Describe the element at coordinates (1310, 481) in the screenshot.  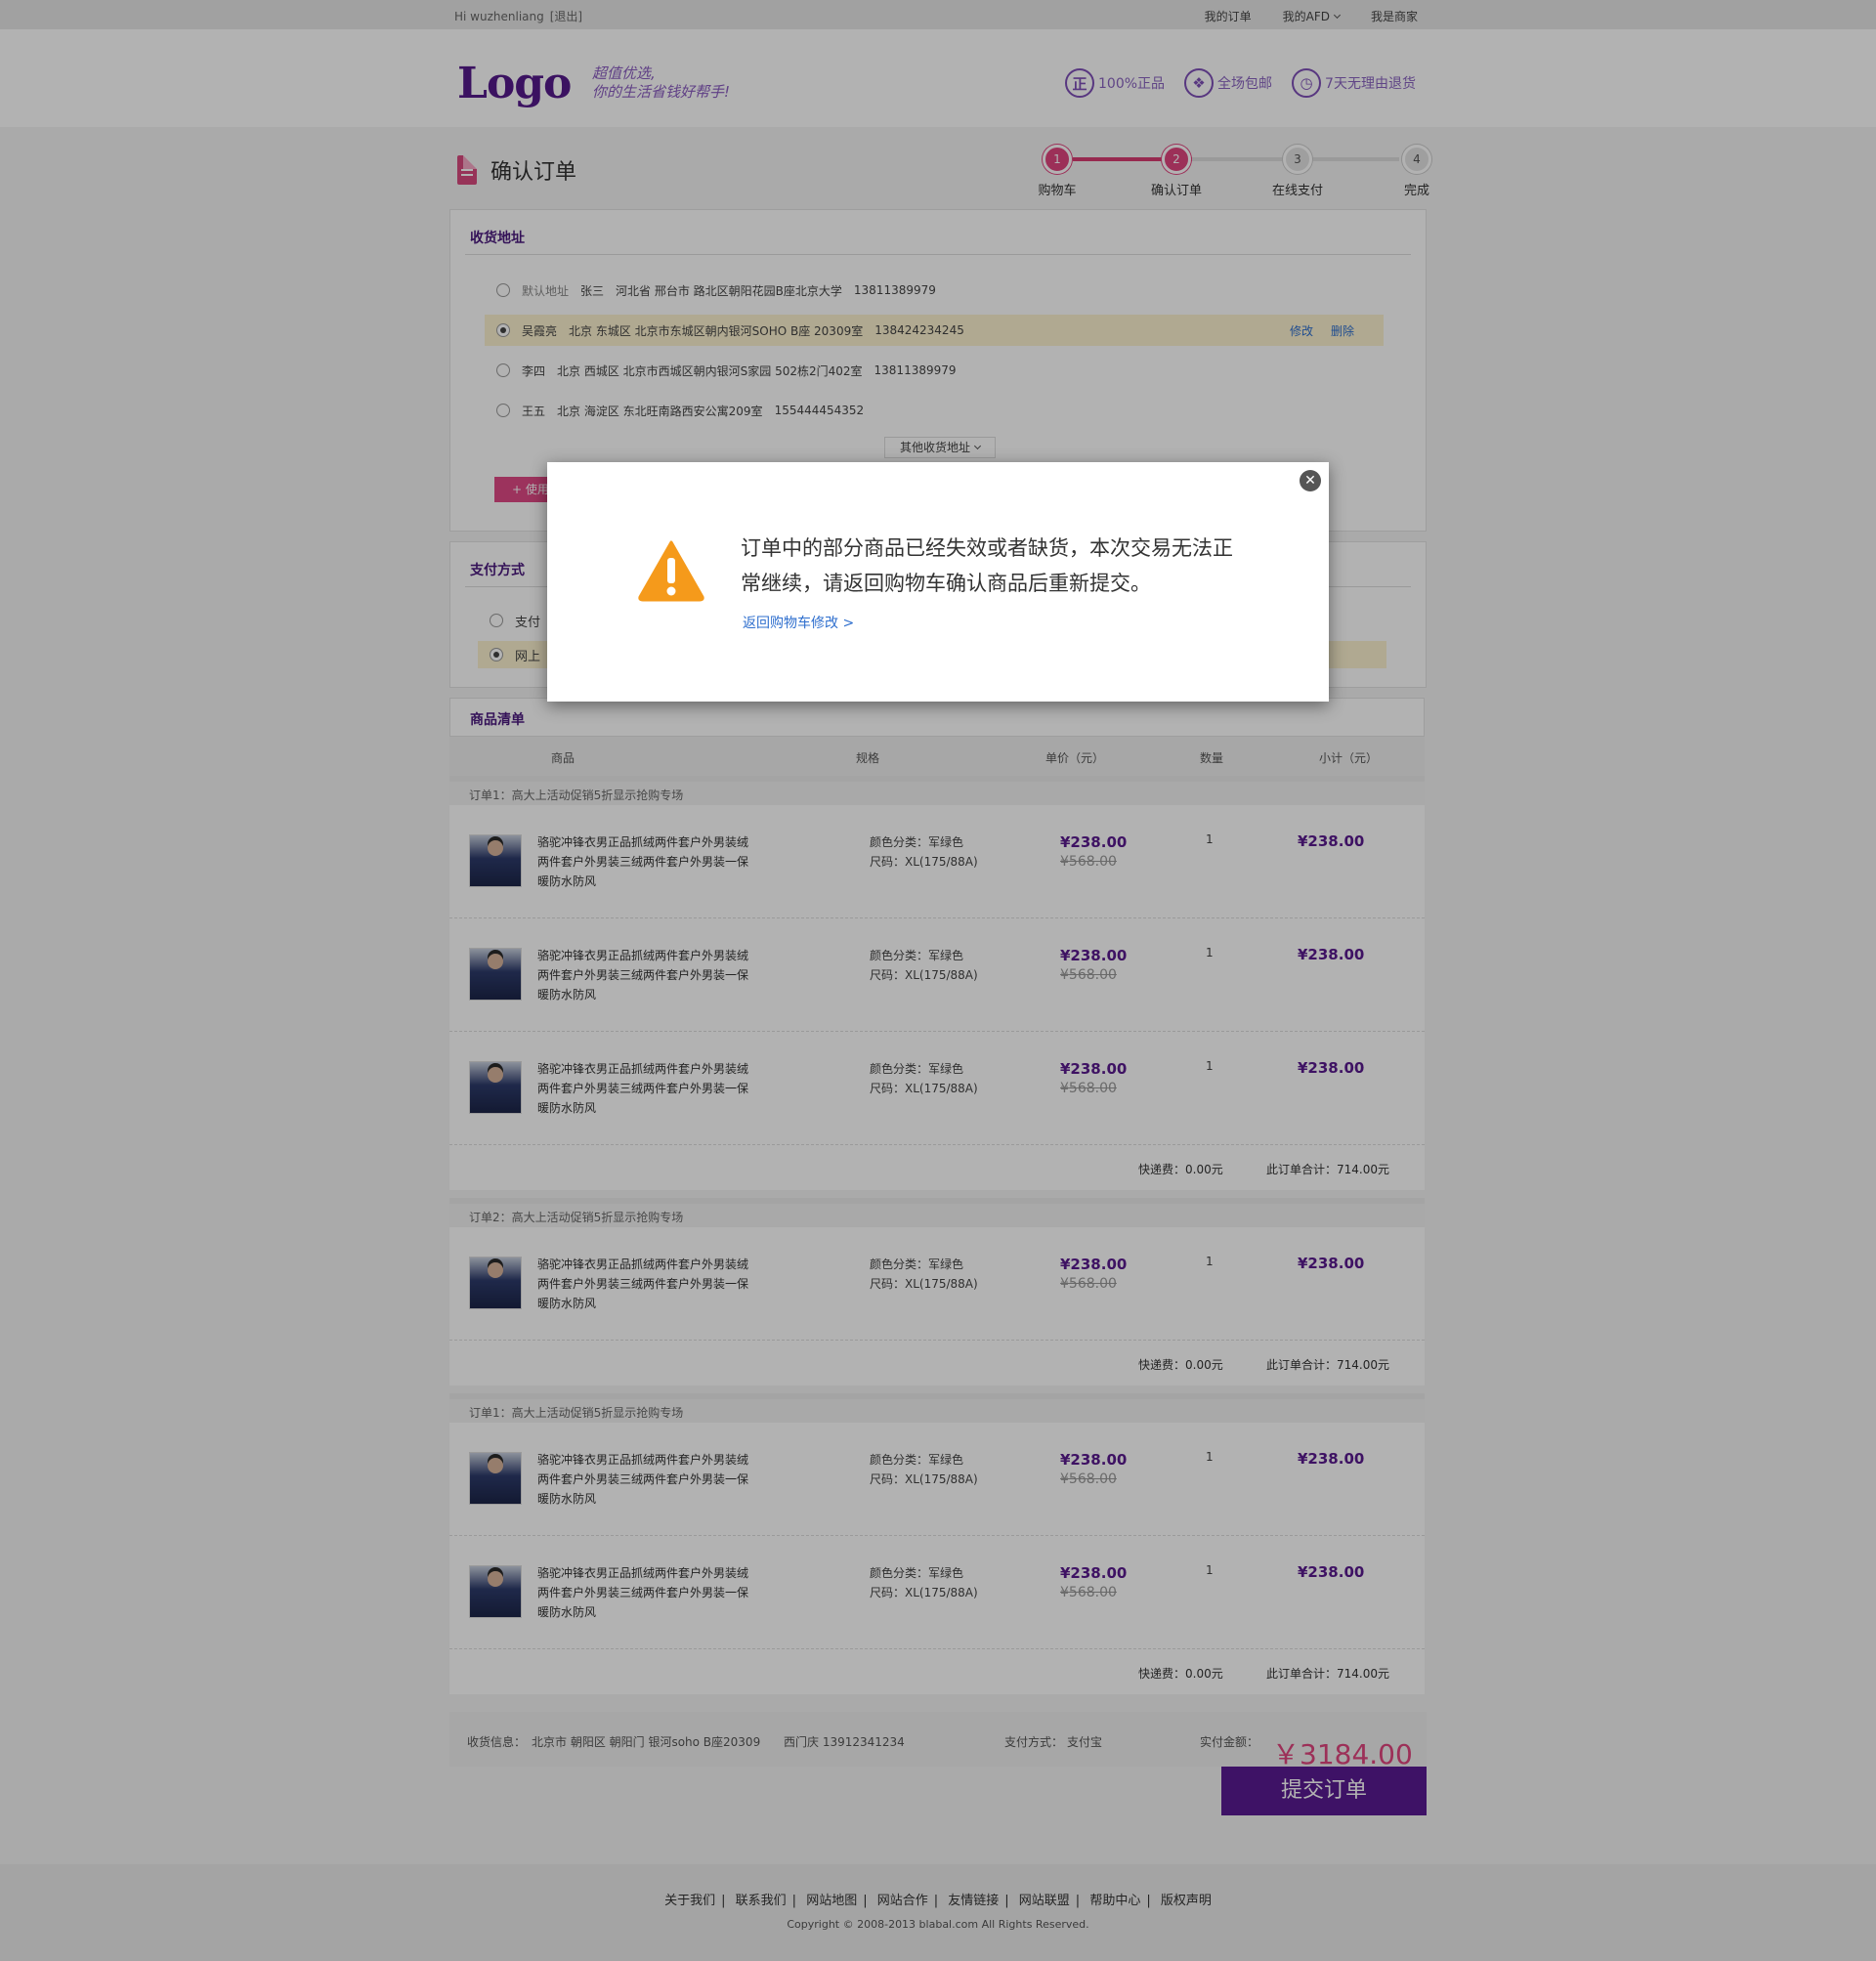
I see `close-icon: ✕` at that location.